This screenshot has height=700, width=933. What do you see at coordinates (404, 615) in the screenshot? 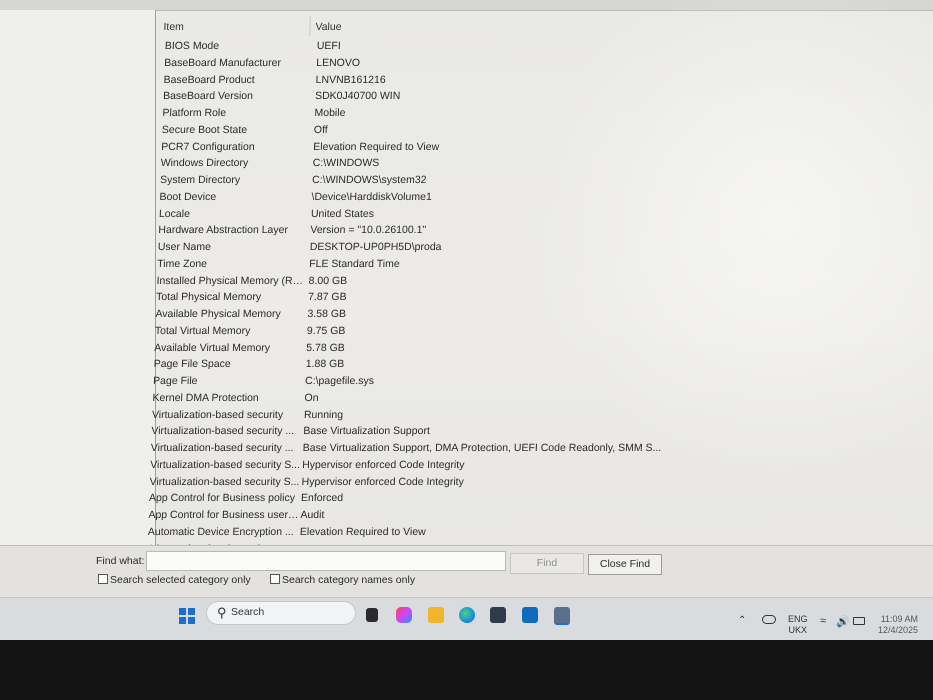
I see `copilot-icon` at bounding box center [404, 615].